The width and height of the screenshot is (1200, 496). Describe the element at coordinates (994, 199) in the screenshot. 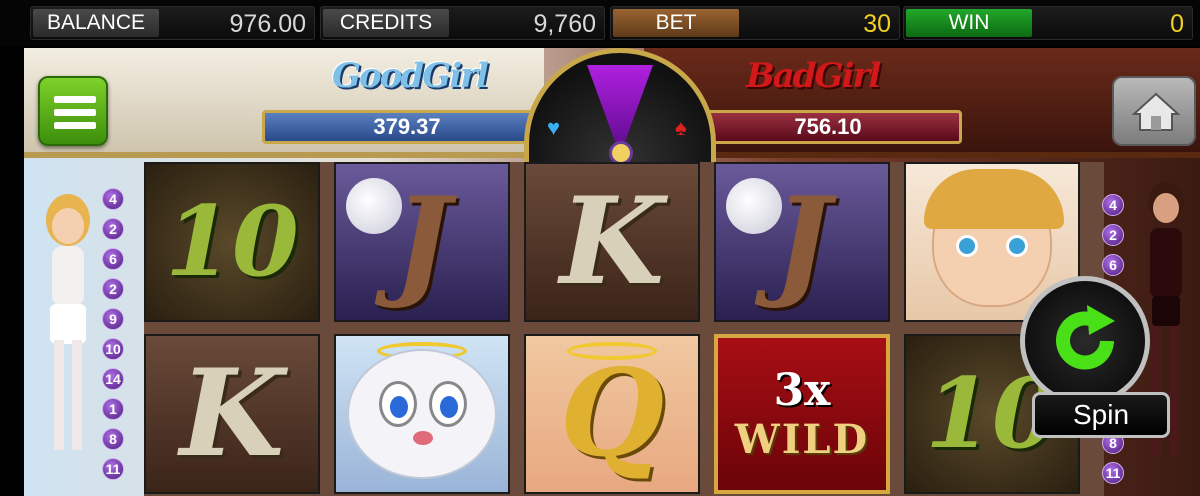

I see `hair` at that location.